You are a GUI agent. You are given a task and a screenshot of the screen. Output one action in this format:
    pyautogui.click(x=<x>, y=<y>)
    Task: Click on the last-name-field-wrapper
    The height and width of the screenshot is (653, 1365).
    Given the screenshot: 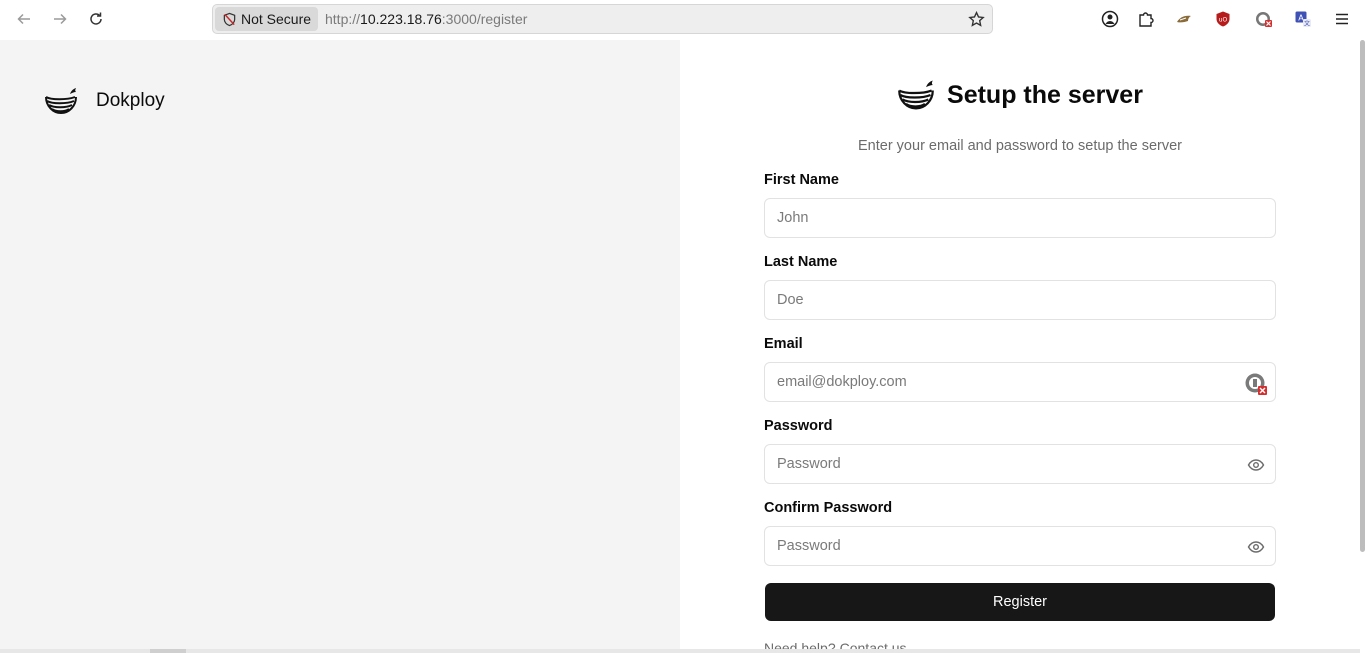 What is the action you would take?
    pyautogui.click(x=1020, y=300)
    